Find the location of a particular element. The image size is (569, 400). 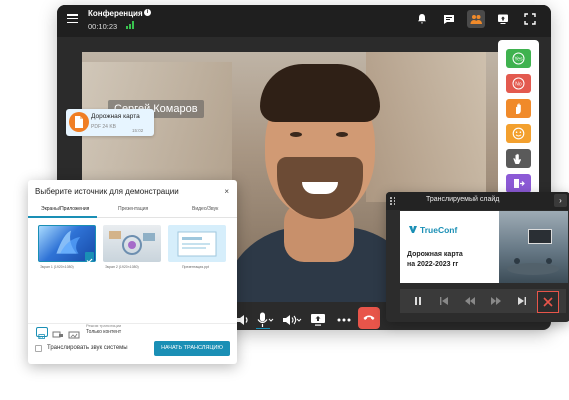

svg-text: No is located at coordinates (518, 85).